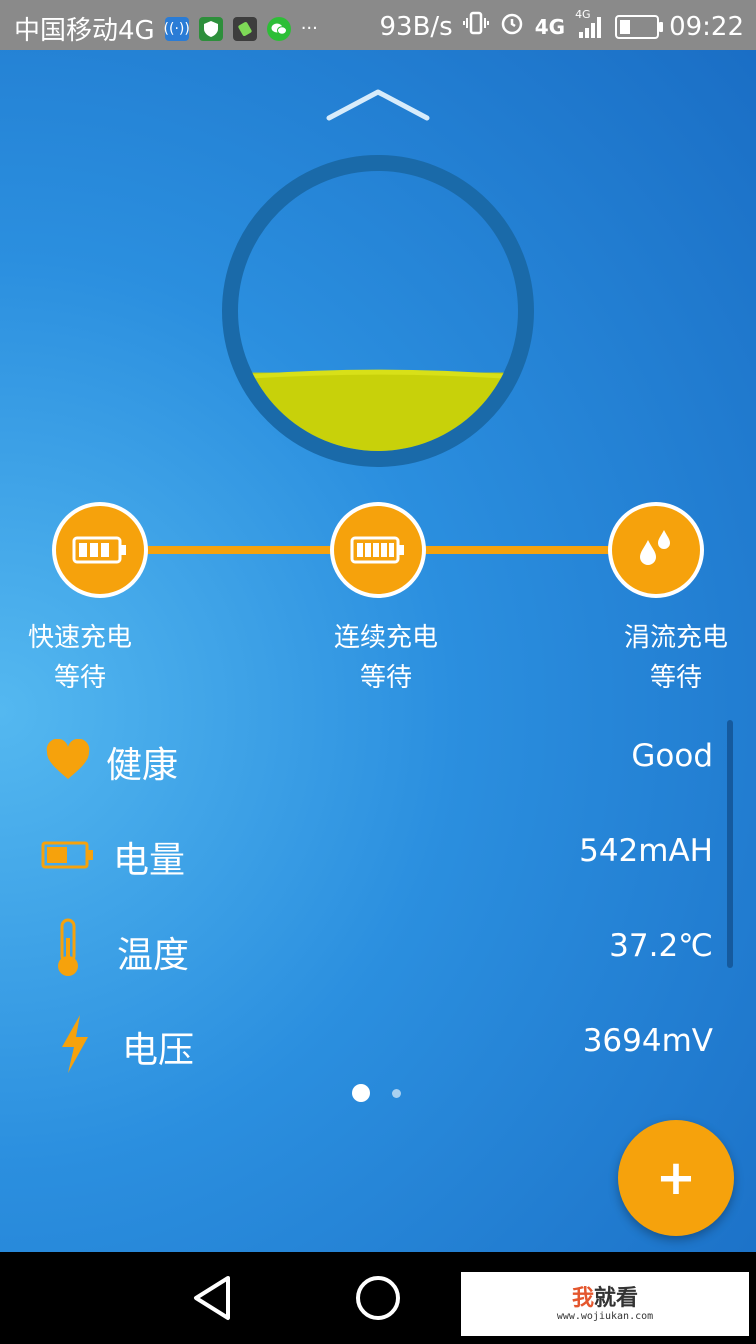 Image resolution: width=756 pixels, height=1344 pixels. Describe the element at coordinates (378, 1047) in the screenshot. I see `stat-row-voltage: 电压 3694mV` at that location.